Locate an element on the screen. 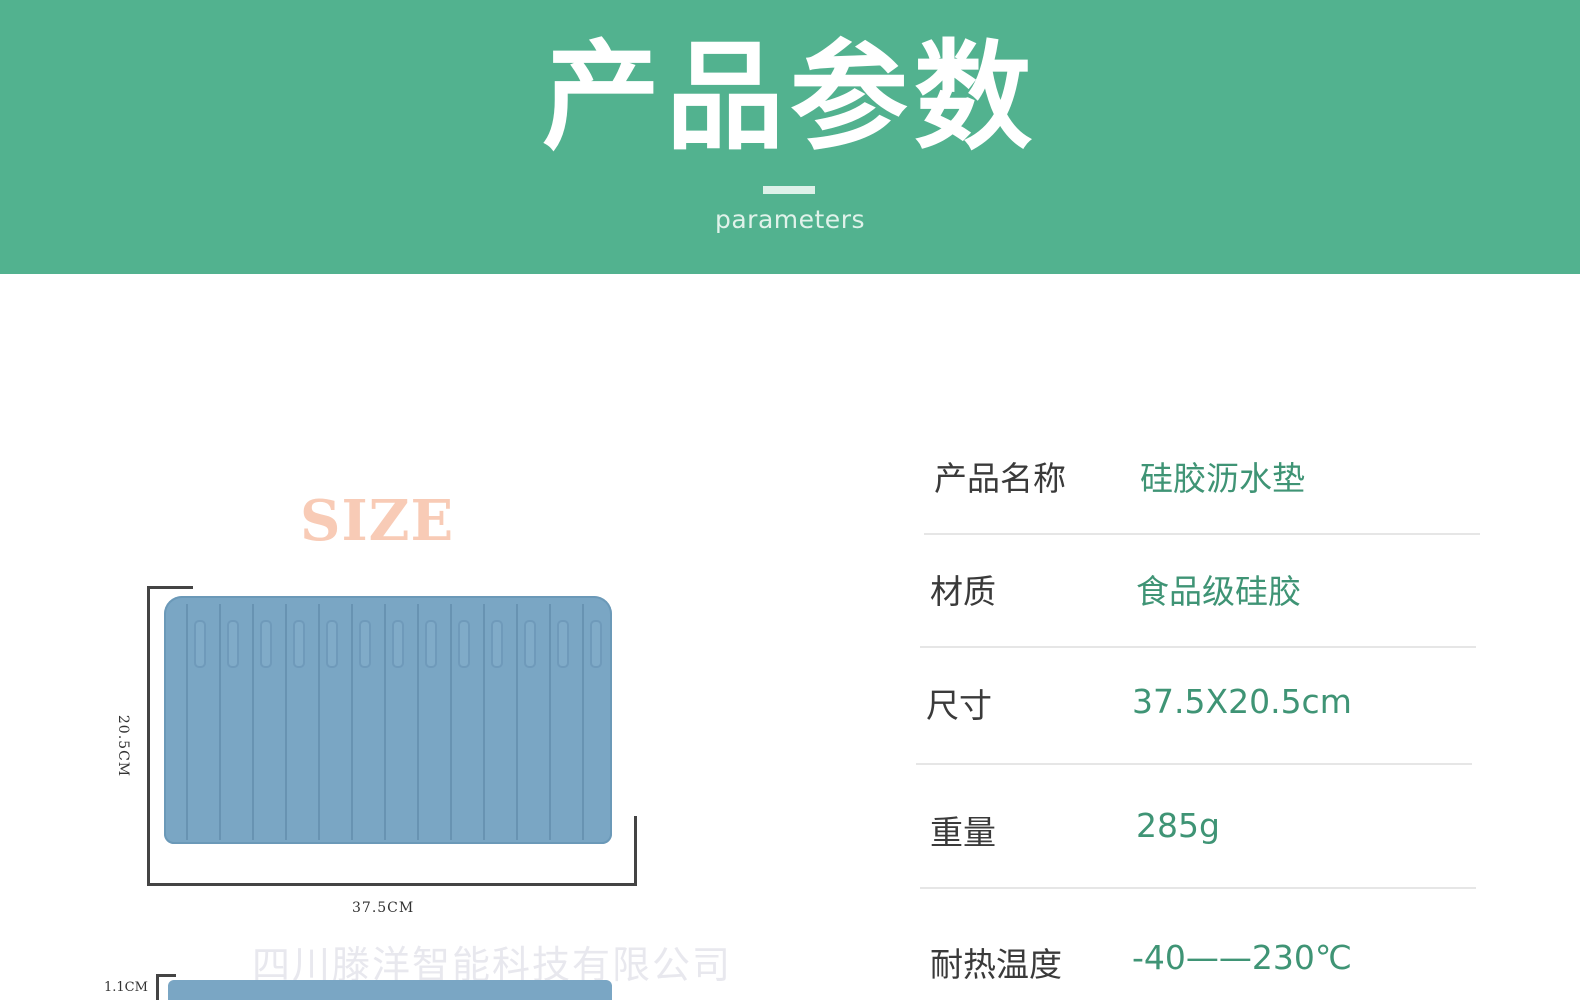 The width and height of the screenshot is (1580, 1000). page-title: 产品参数 is located at coordinates (789, 97).